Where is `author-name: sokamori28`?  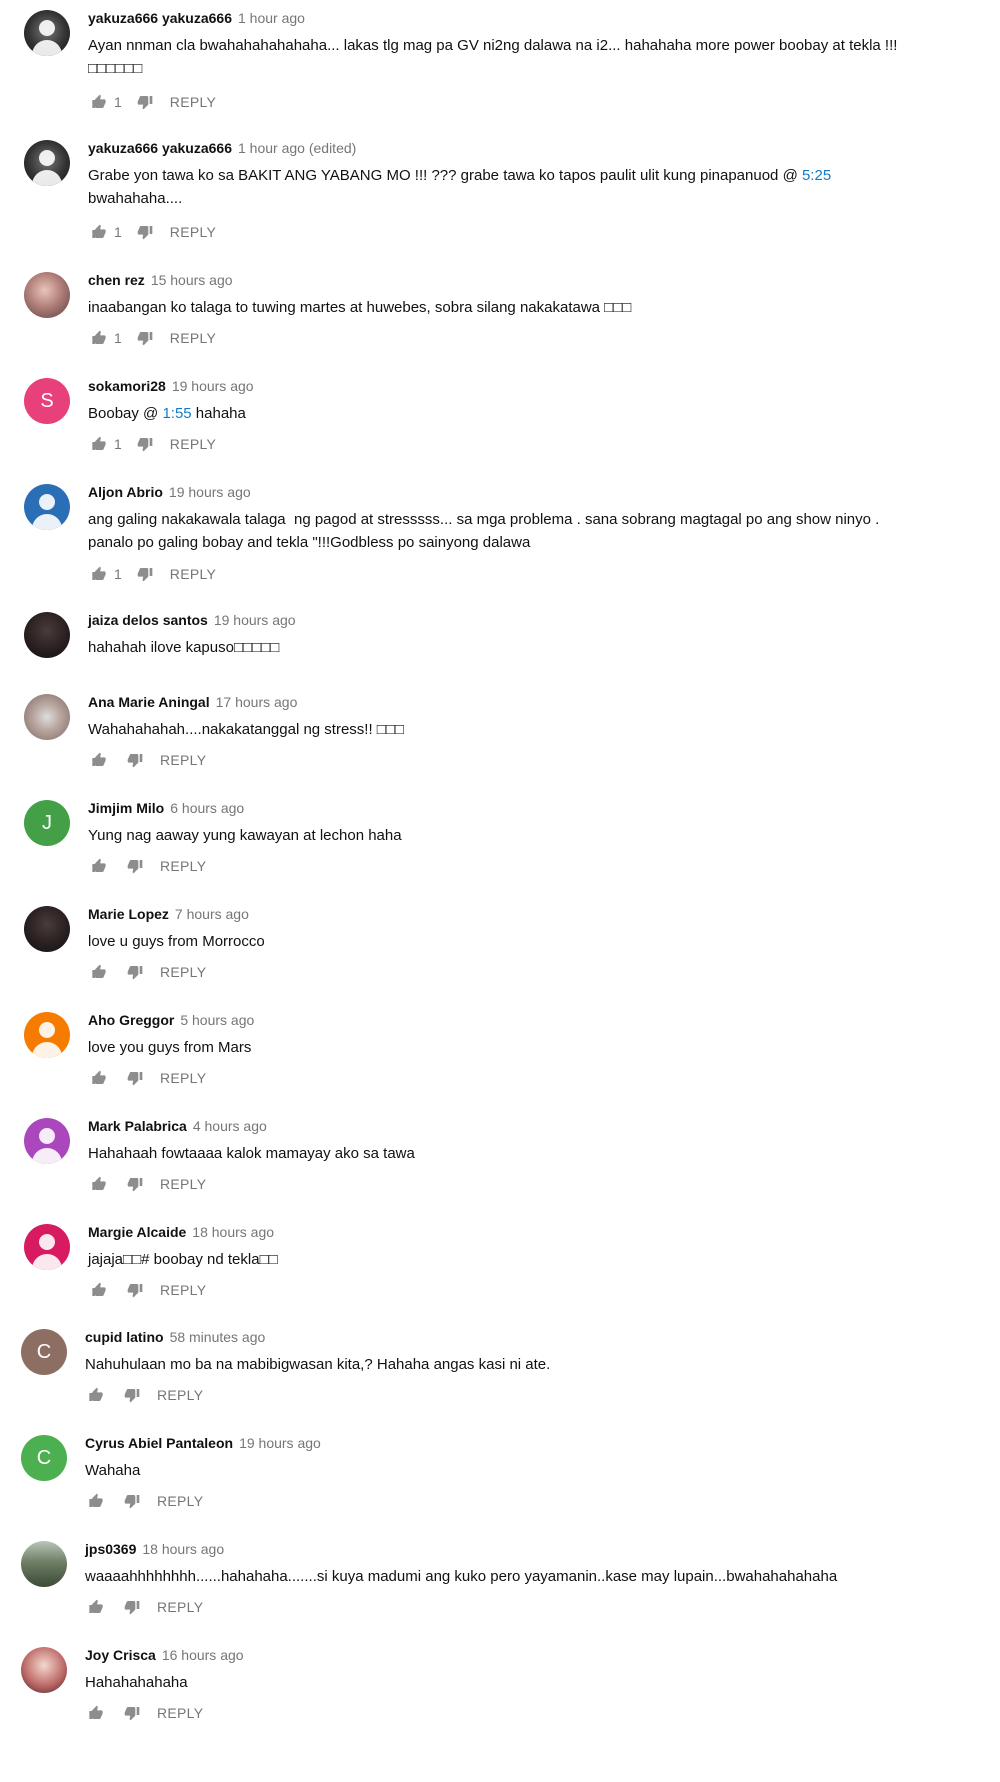 author-name: sokamori28 is located at coordinates (127, 386).